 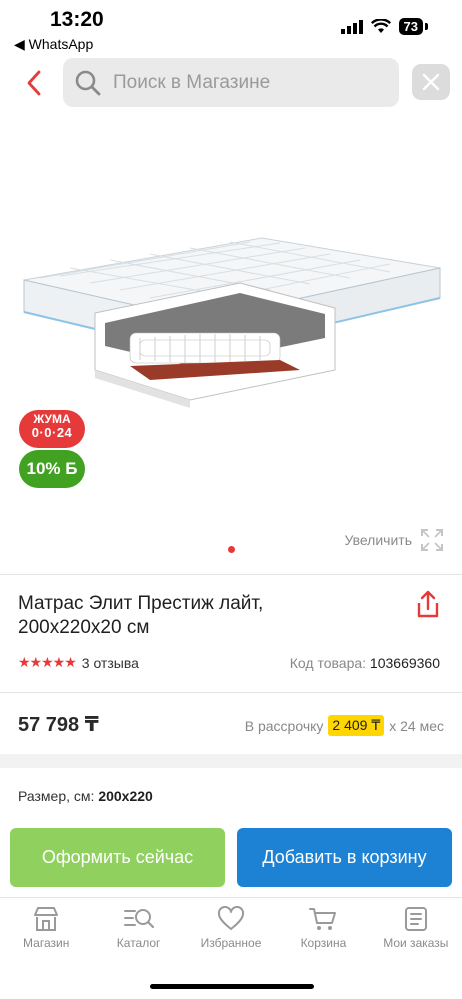 I want to click on section-separator, so click(x=231, y=761).